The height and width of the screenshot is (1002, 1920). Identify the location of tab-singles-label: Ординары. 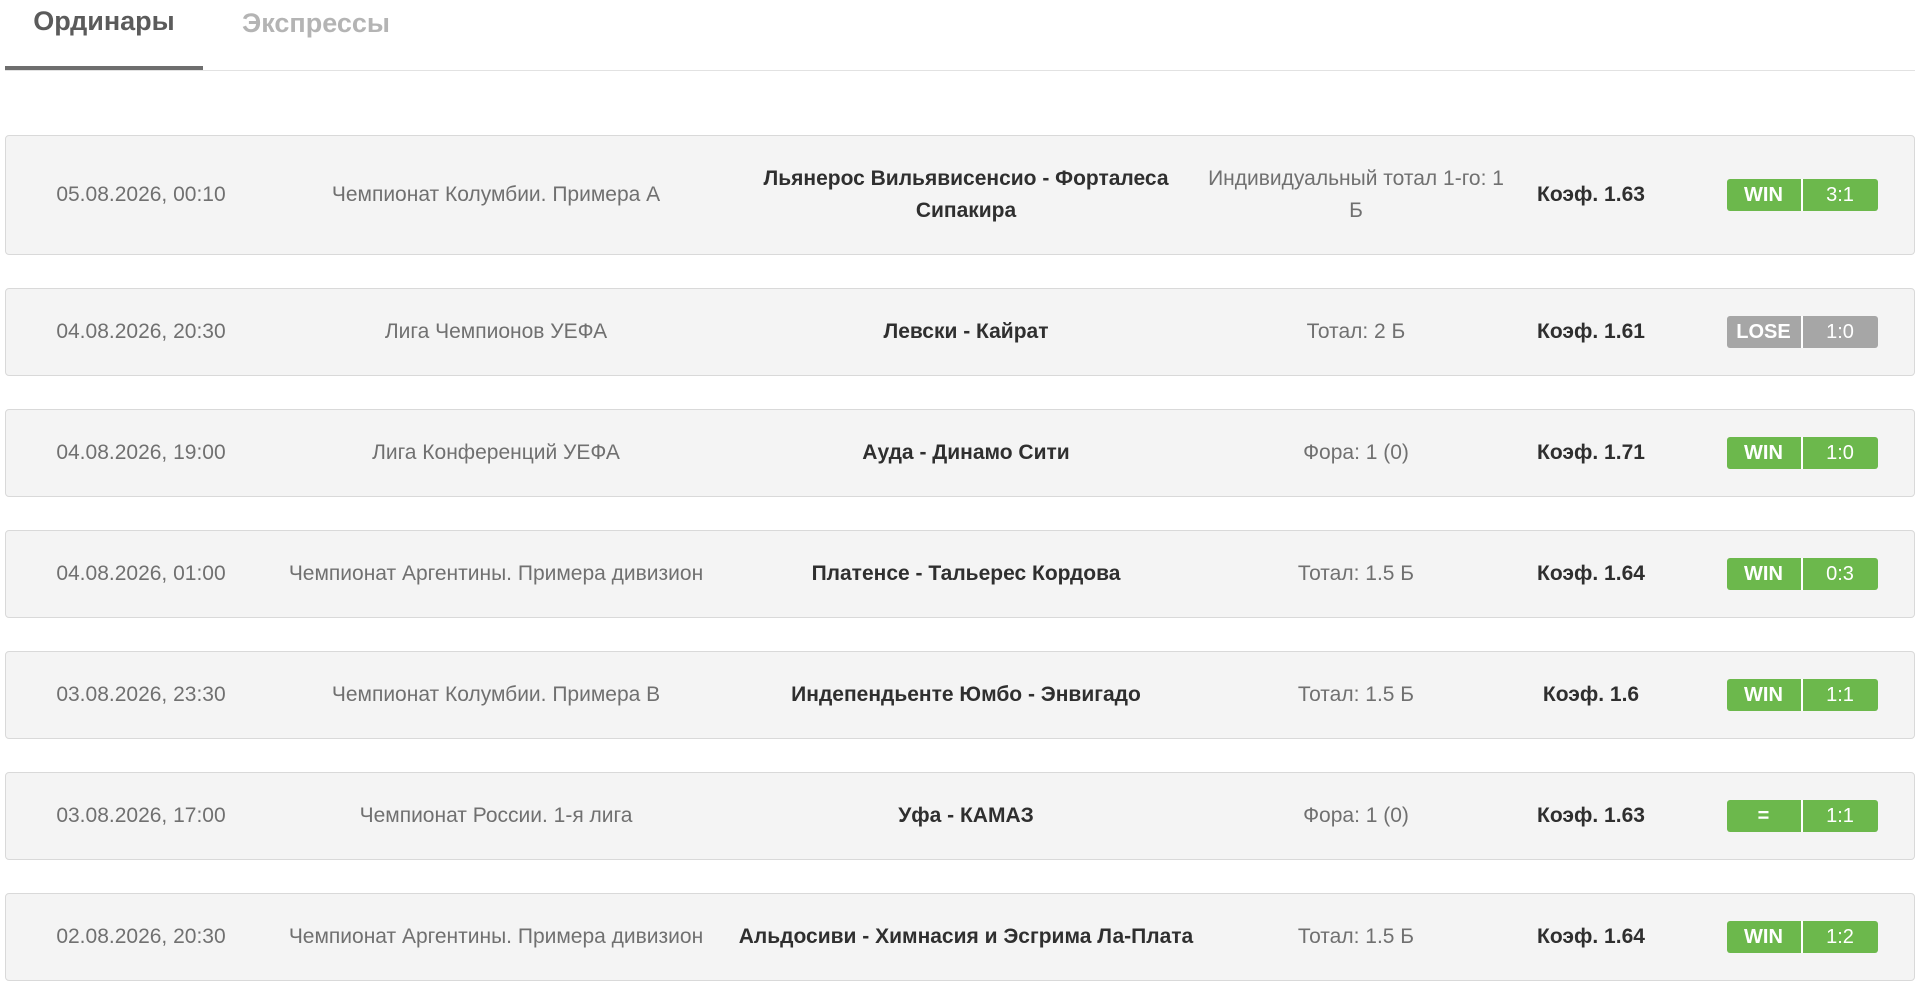
(104, 20).